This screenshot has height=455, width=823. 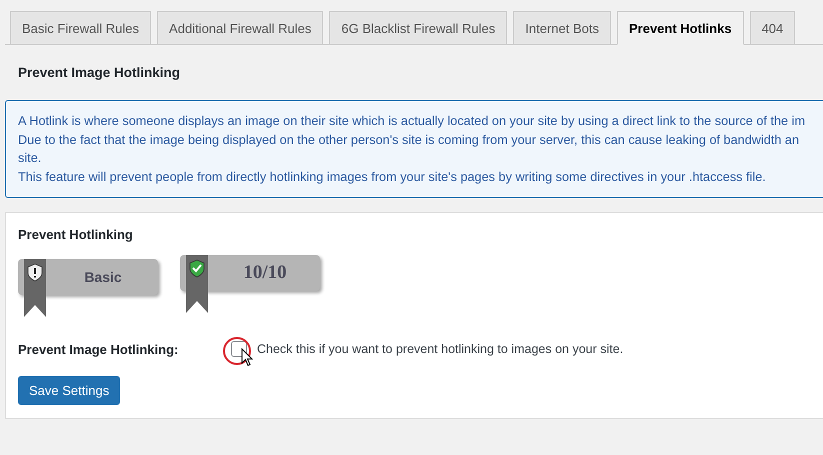 What do you see at coordinates (773, 27) in the screenshot?
I see `tab: 404` at bounding box center [773, 27].